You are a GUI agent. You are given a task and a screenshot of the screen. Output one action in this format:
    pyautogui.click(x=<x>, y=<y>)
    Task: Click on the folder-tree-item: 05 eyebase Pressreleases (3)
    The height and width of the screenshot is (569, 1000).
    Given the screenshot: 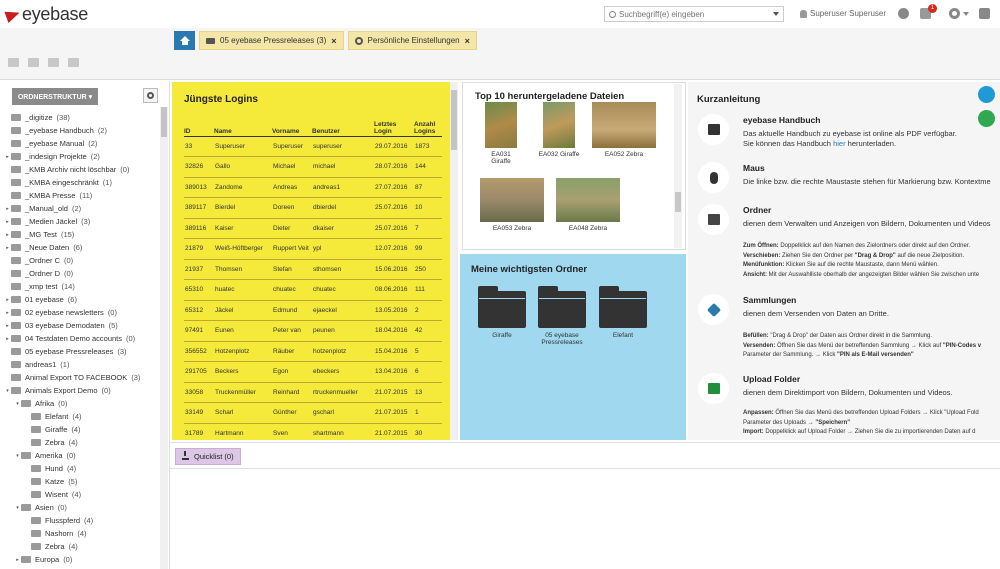 What is the action you would take?
    pyautogui.click(x=80, y=351)
    